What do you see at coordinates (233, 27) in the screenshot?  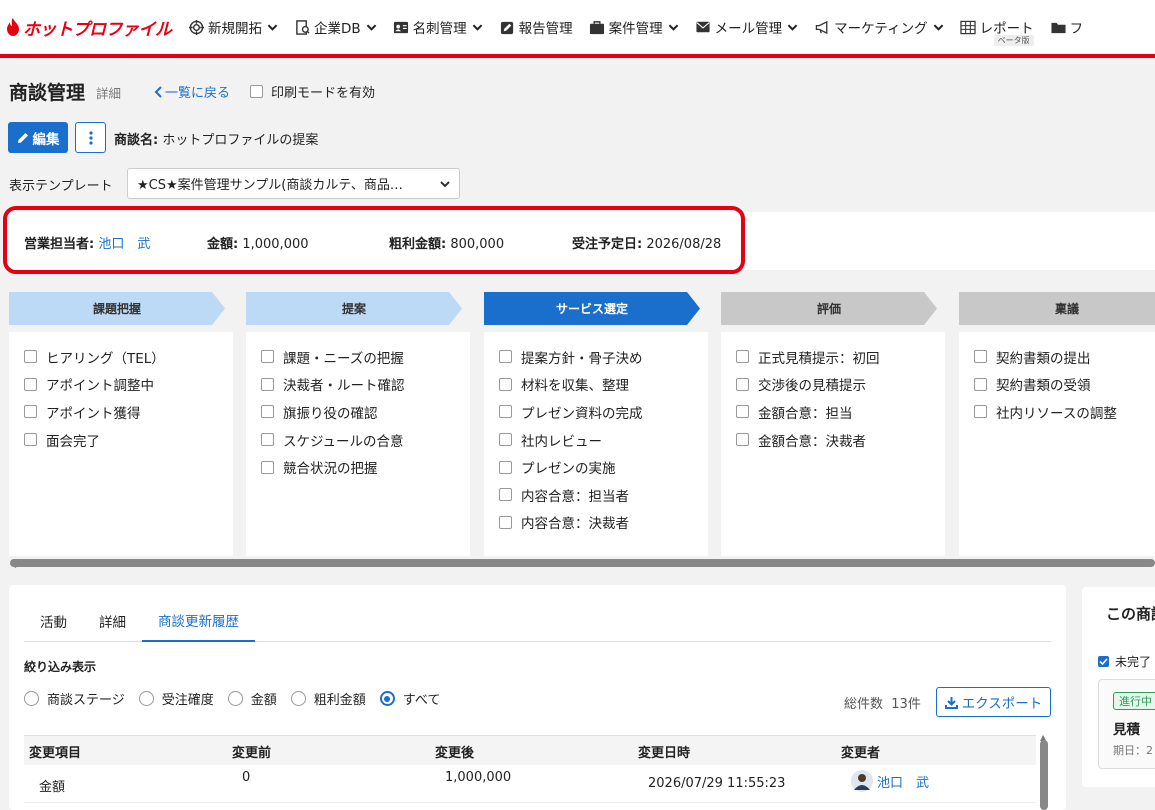 I see `nav-item-0: 新規開拓` at bounding box center [233, 27].